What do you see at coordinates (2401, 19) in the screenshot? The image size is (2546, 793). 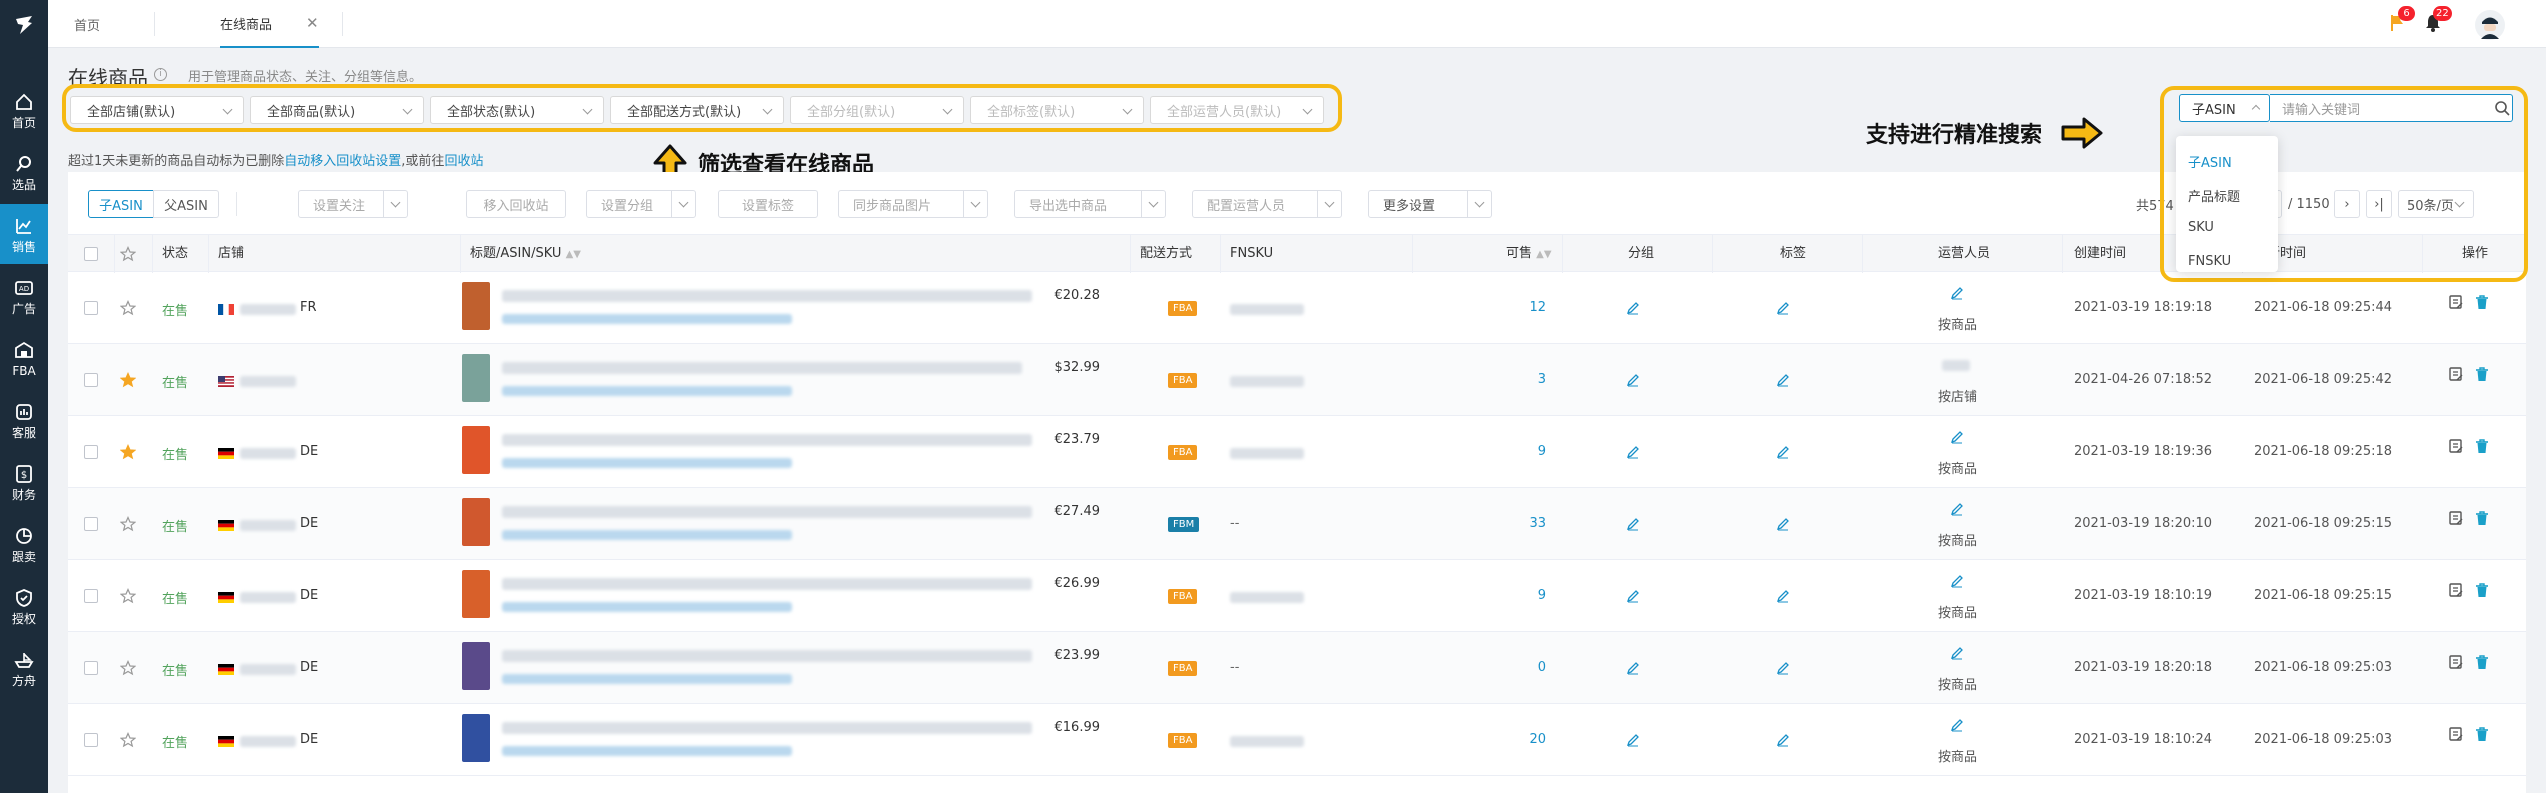 I see `flag-icon: 6` at bounding box center [2401, 19].